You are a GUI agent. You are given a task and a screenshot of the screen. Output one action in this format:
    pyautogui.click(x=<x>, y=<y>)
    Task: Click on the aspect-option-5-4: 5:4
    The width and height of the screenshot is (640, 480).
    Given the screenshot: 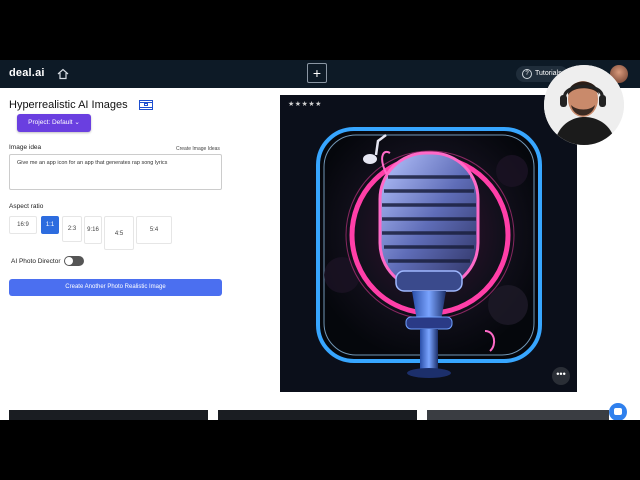 What is the action you would take?
    pyautogui.click(x=154, y=230)
    